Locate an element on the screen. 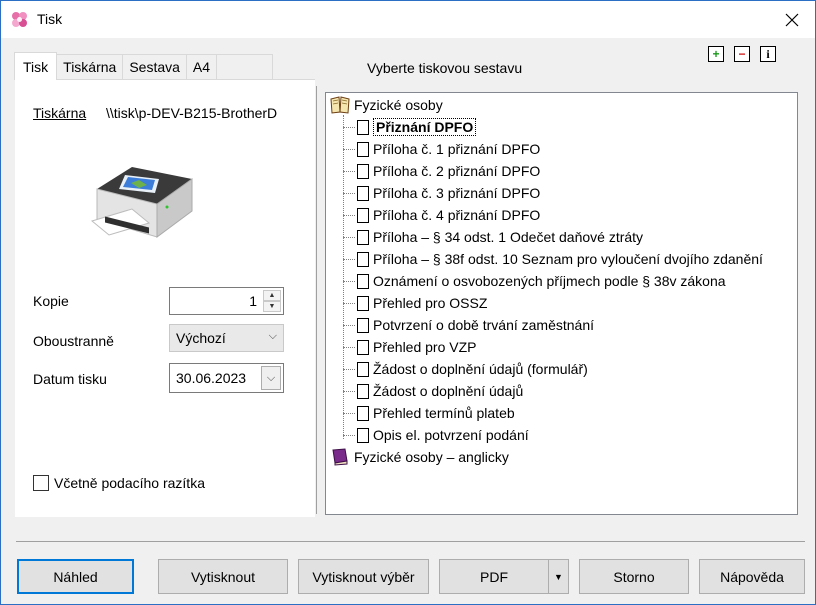 This screenshot has height=605, width=816. tree-item: Přiznání DPFO is located at coordinates (417, 127).